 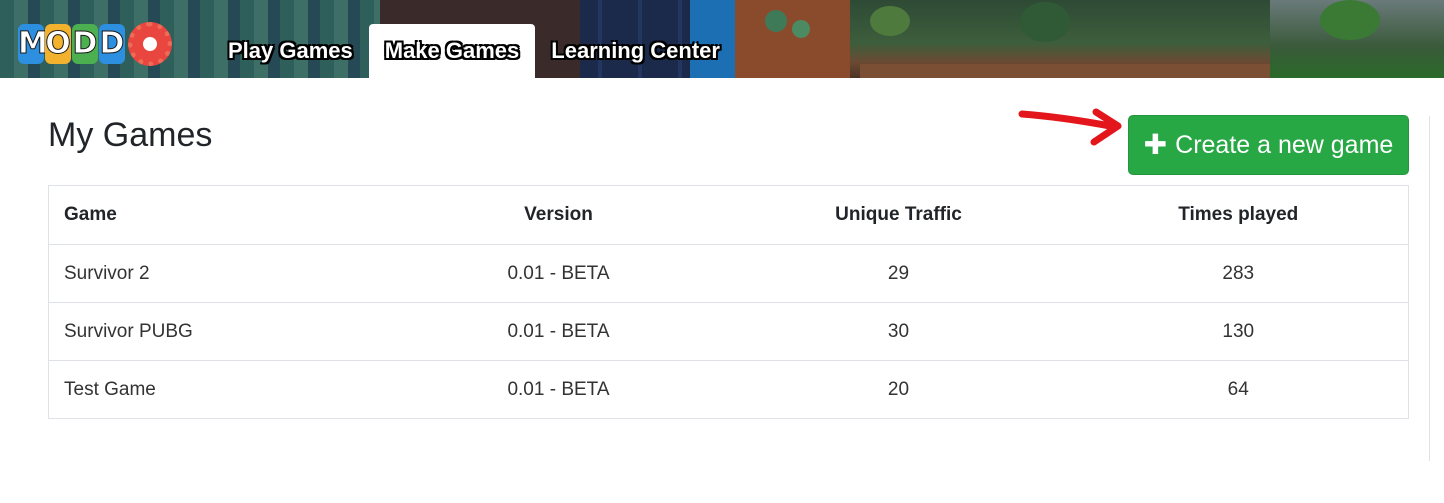 What do you see at coordinates (218, 389) in the screenshot?
I see `game-name-cell: Test Game` at bounding box center [218, 389].